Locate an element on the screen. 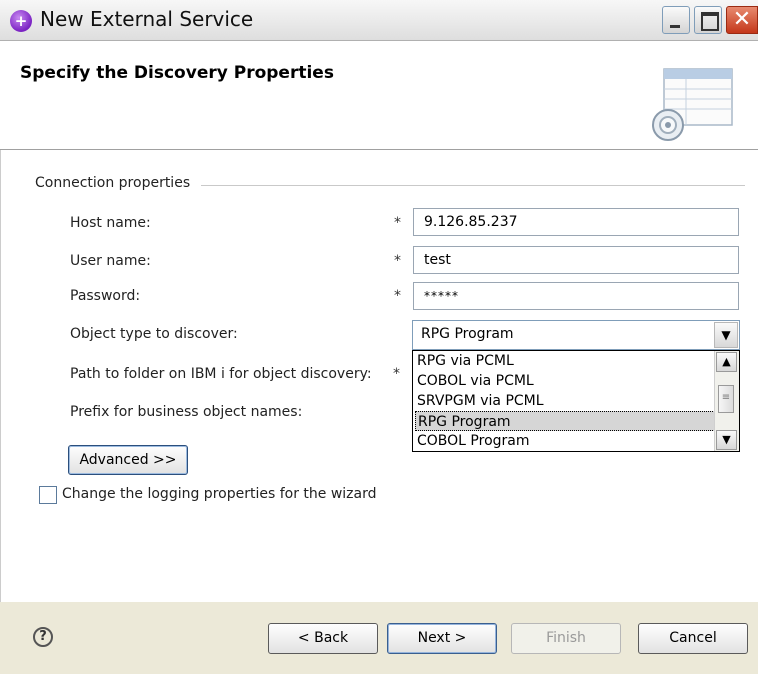  wizard-footer: ? < Back Next > Finish Cancel is located at coordinates (379, 638).